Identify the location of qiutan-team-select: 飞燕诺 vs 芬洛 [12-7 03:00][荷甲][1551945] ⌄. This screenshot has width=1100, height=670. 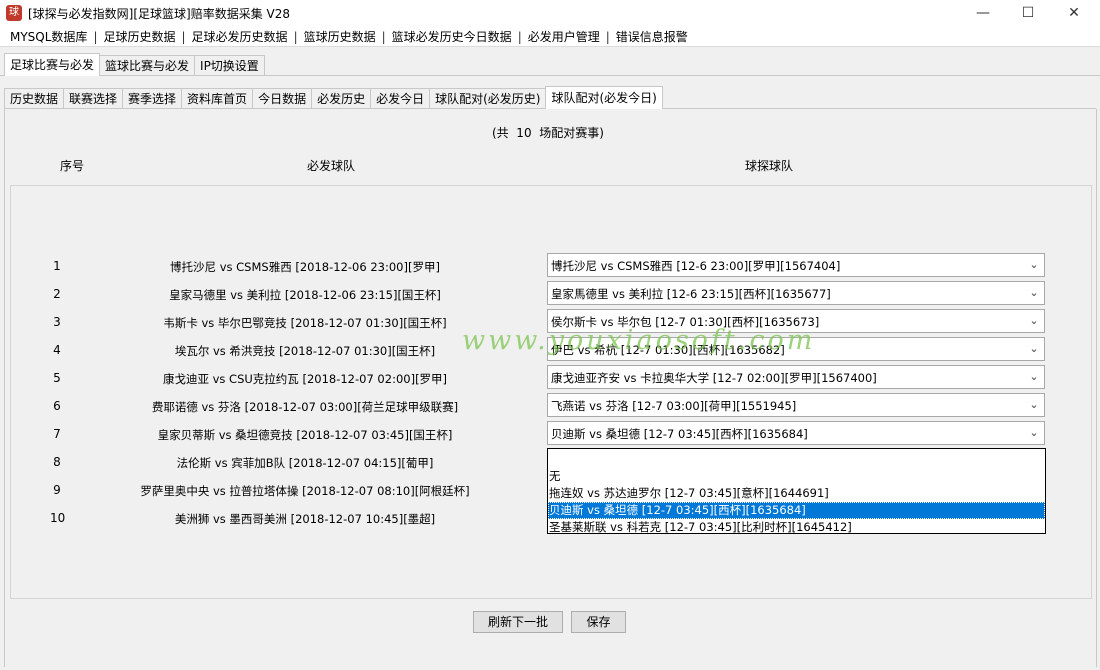
(796, 405).